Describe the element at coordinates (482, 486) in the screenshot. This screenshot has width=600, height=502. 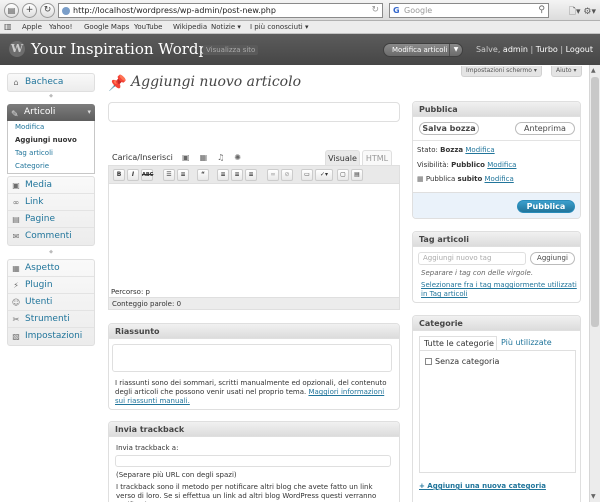
I see `add-category-link: + Aggiungi una nuova categoria` at that location.